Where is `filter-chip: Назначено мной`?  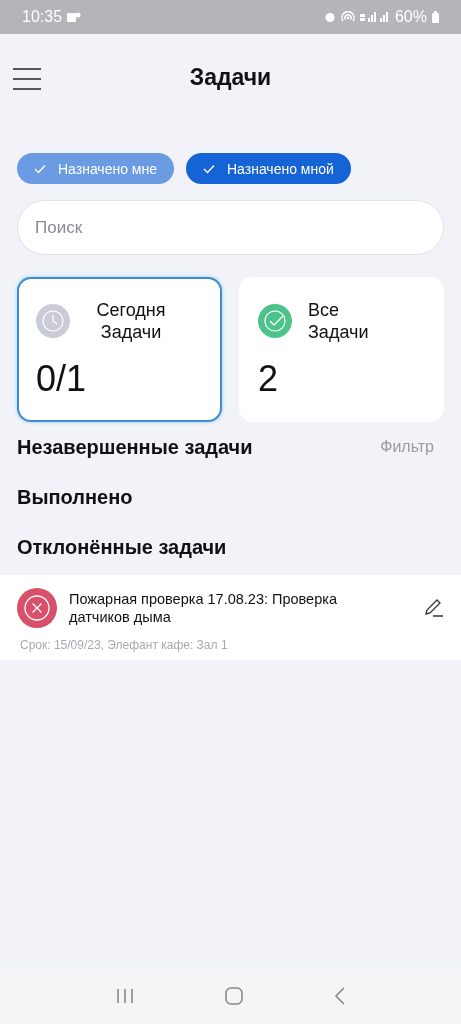 filter-chip: Назначено мной is located at coordinates (268, 168).